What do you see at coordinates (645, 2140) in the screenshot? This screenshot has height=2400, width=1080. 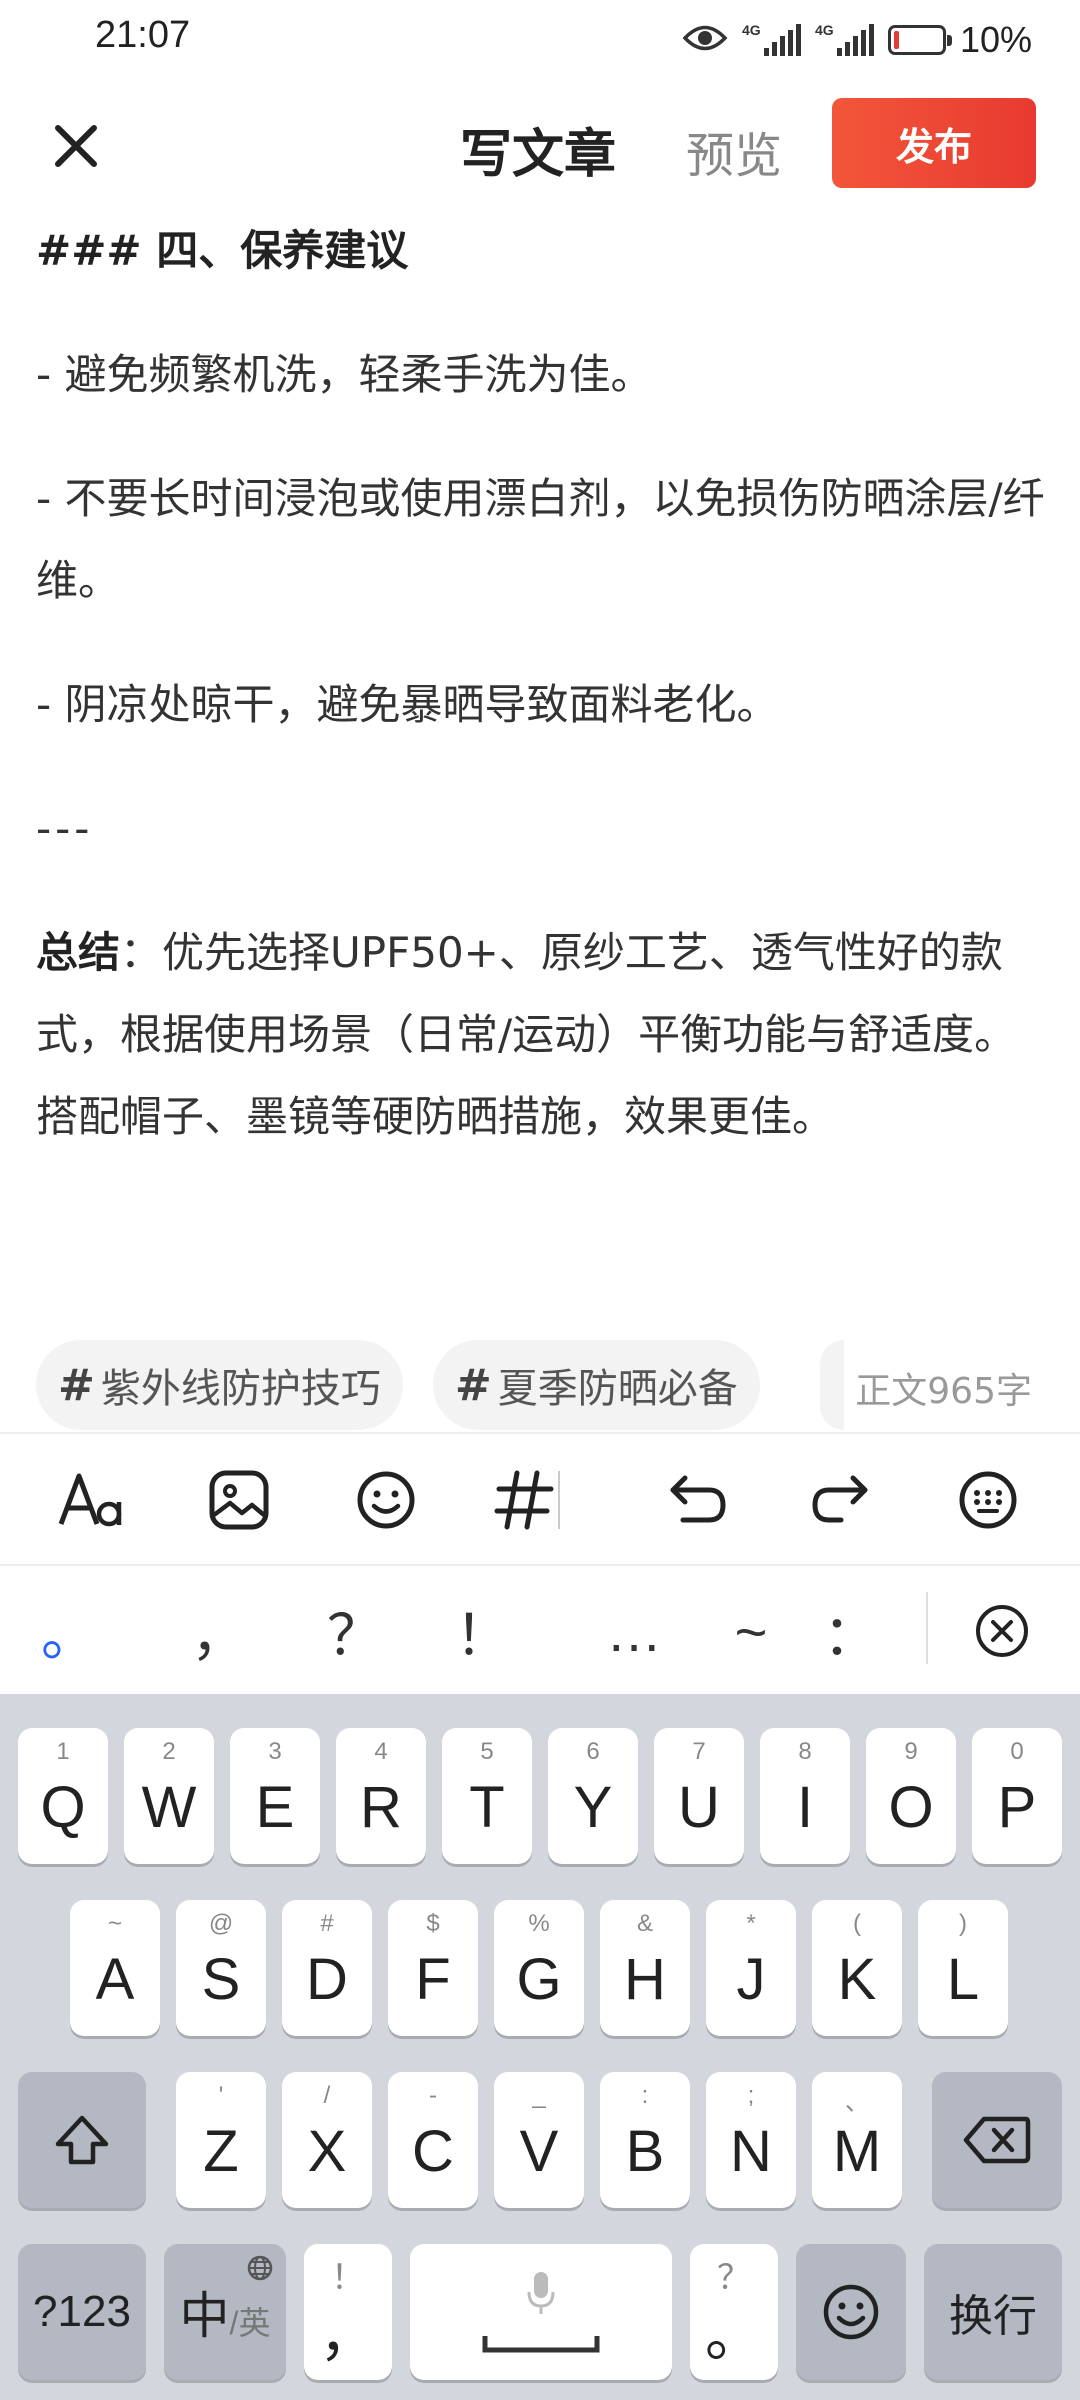 I see `key-b: :B` at bounding box center [645, 2140].